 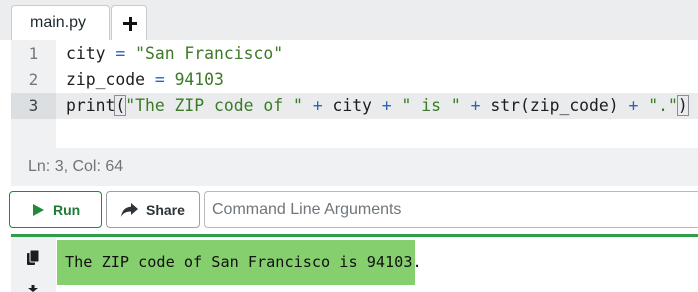 I want to click on run-button-label: Run, so click(x=67, y=210).